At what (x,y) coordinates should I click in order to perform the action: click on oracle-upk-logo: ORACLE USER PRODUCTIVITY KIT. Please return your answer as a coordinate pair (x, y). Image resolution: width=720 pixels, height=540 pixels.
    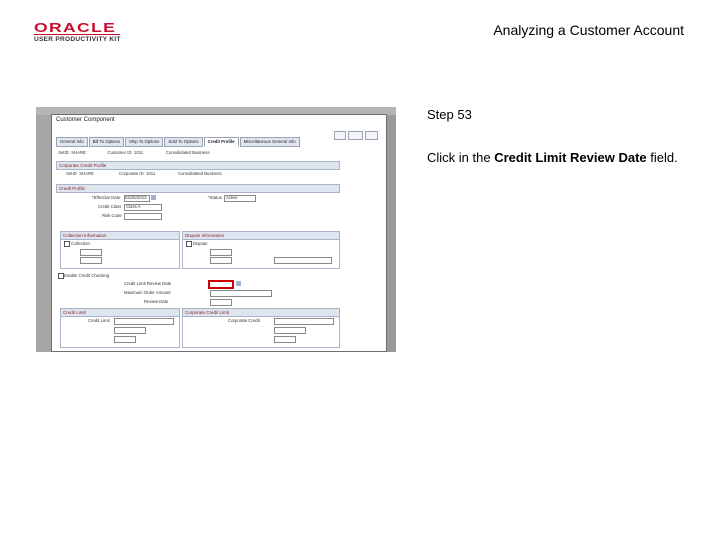
    Looking at the image, I should click on (79, 31).